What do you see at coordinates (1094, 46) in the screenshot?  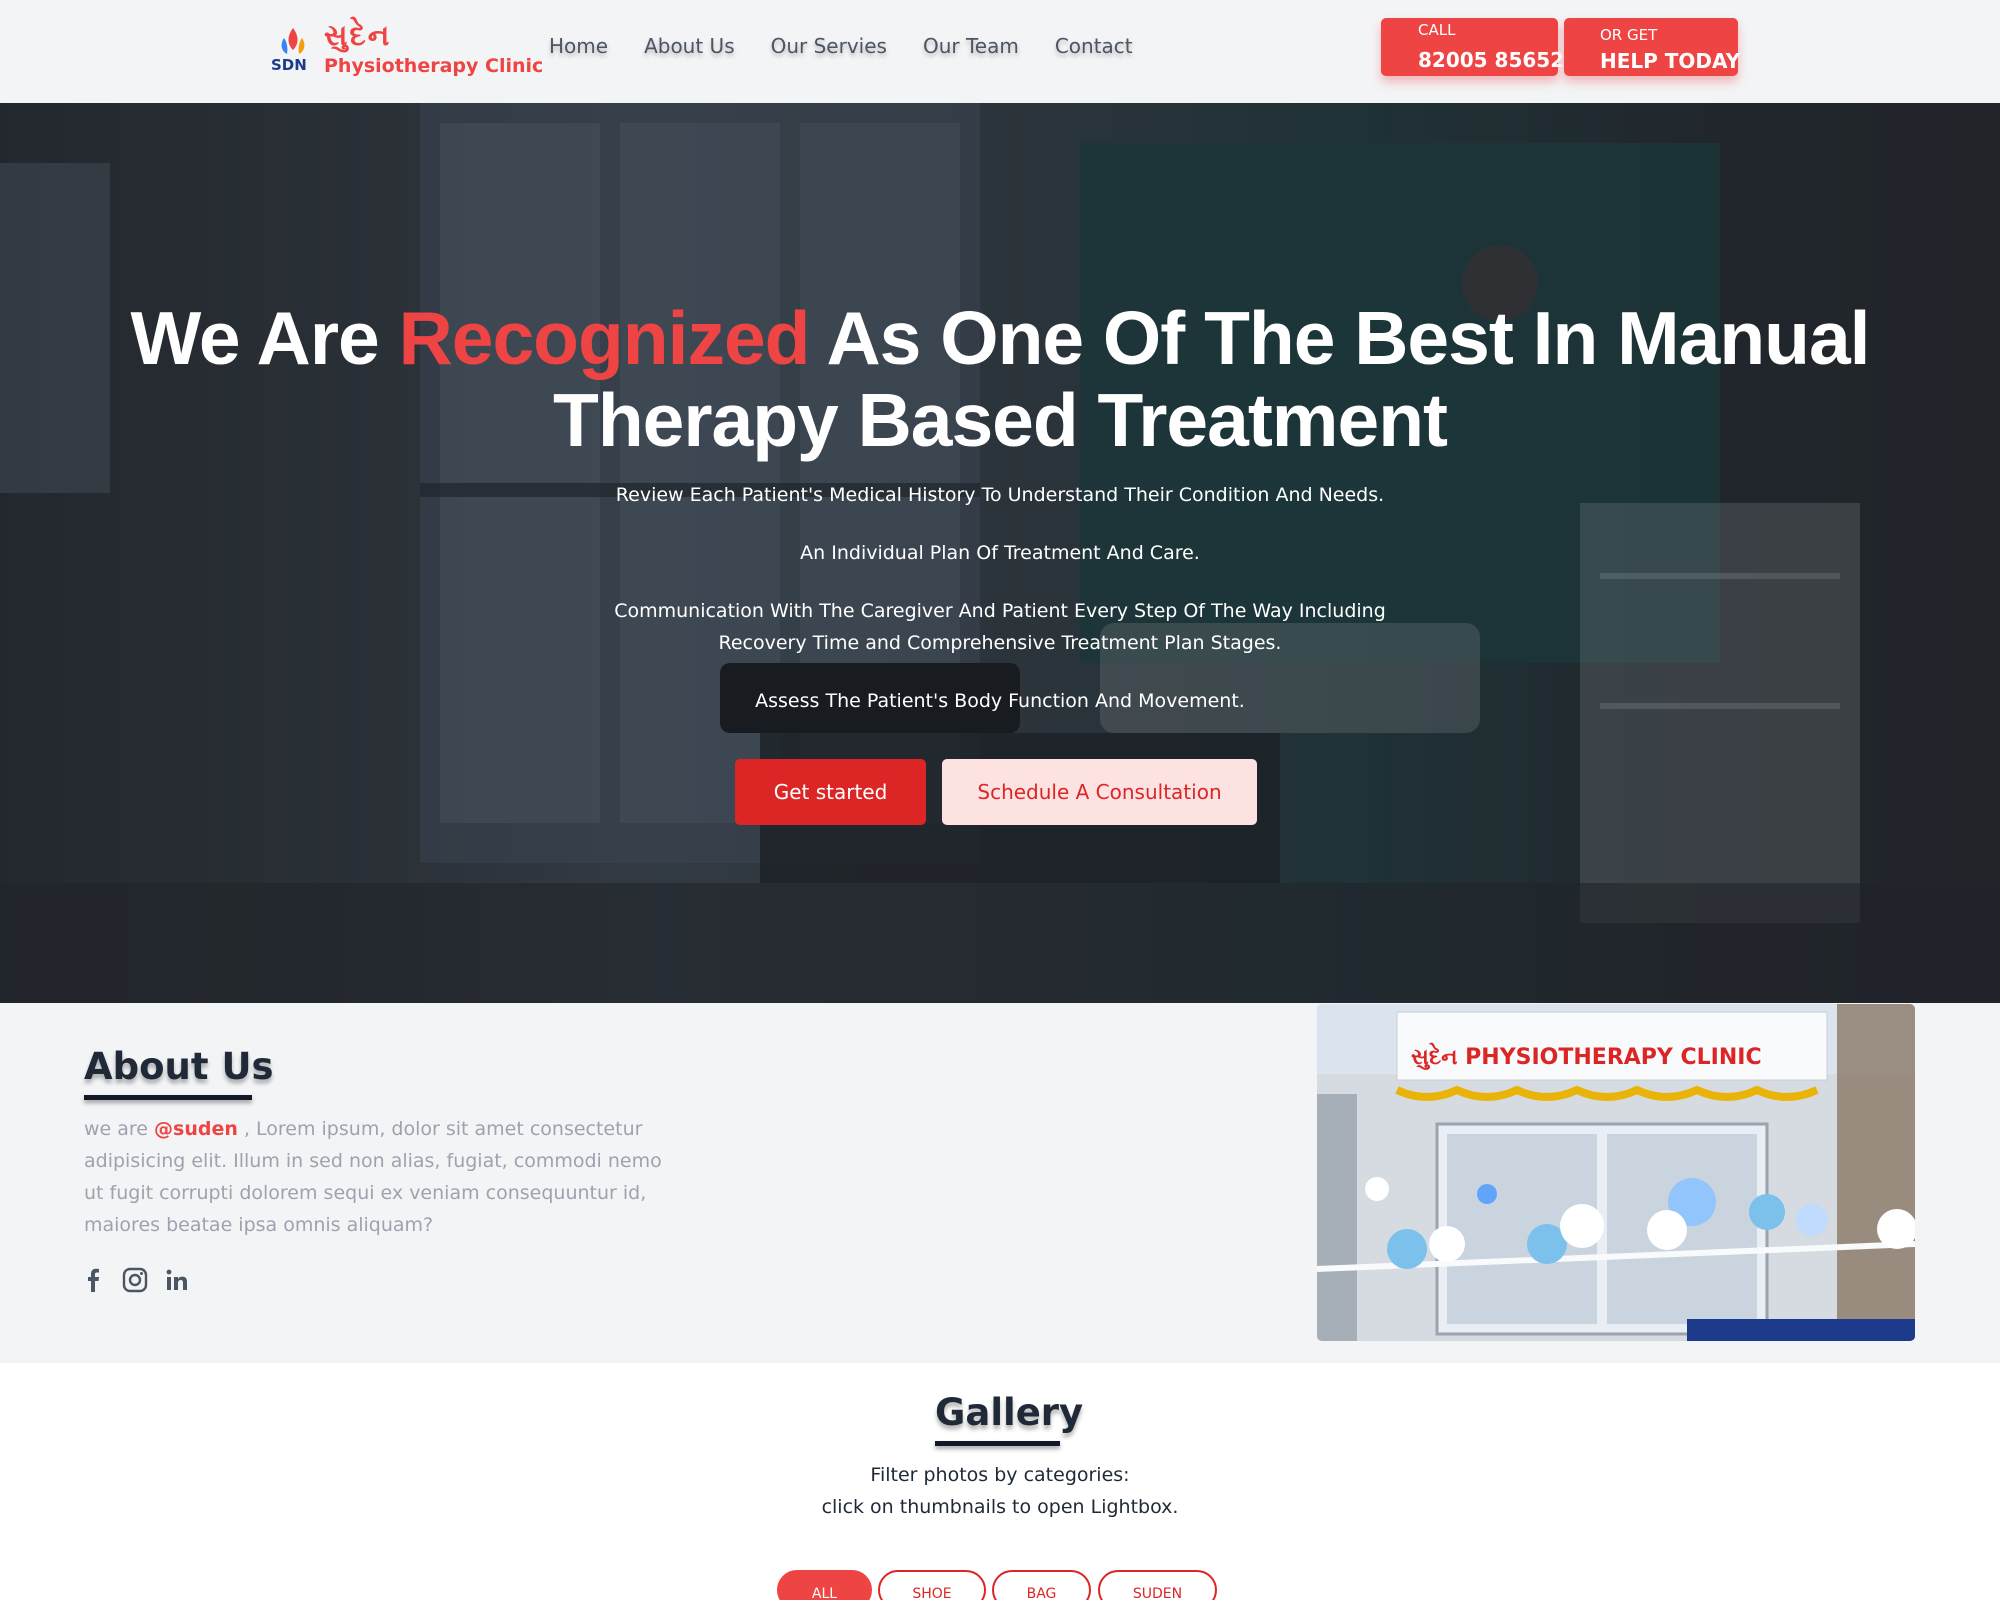 I see `nav-contact: Contact` at bounding box center [1094, 46].